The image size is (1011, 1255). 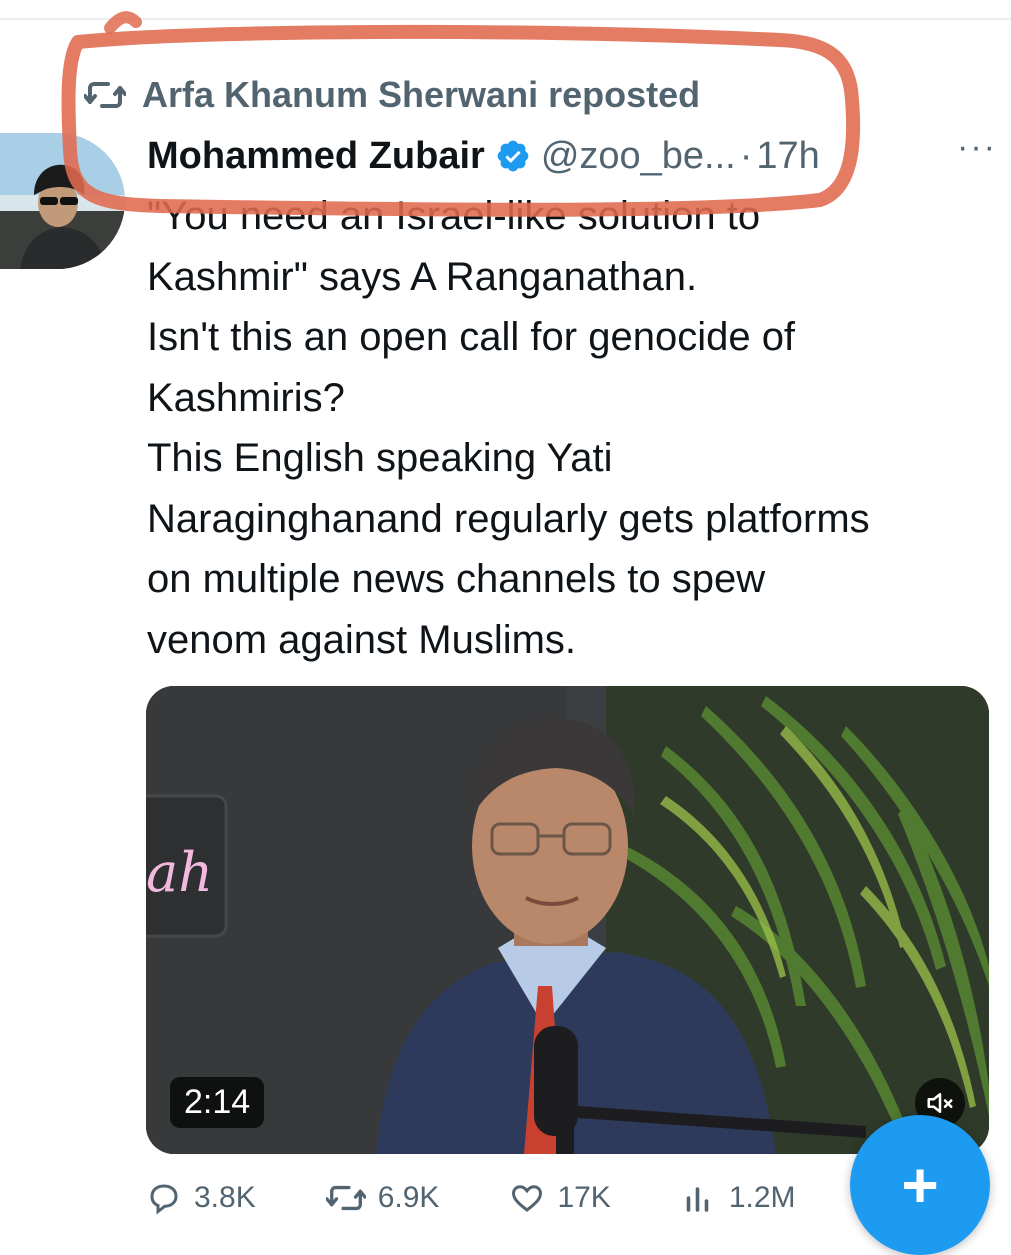 What do you see at coordinates (762, 1197) in the screenshot?
I see `view-count: 1.2M` at bounding box center [762, 1197].